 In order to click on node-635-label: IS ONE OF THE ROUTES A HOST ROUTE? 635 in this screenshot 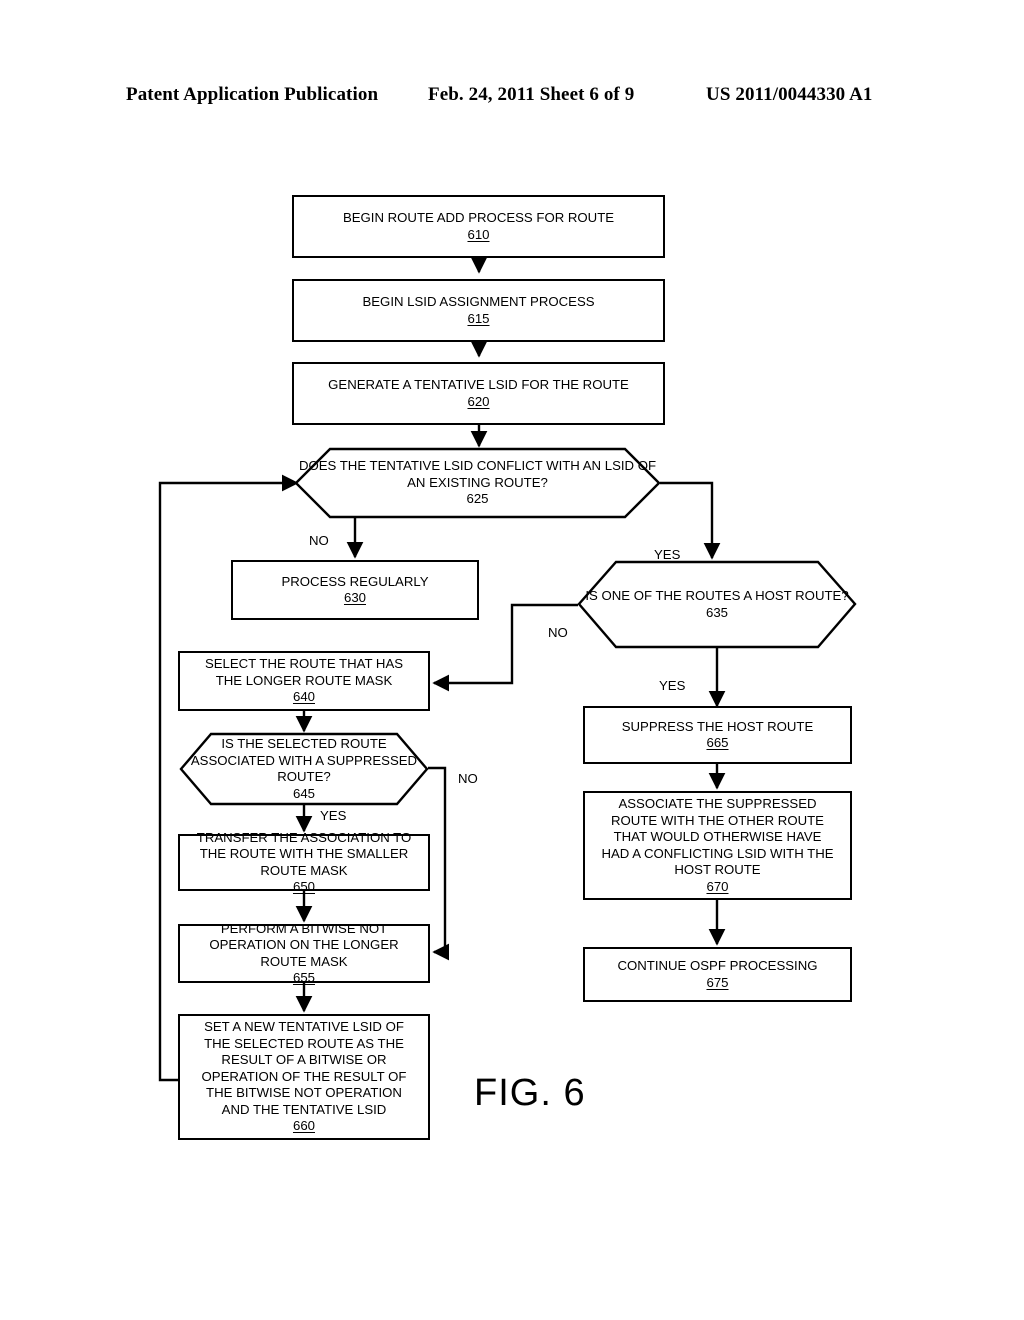, I will do `click(717, 604)`.